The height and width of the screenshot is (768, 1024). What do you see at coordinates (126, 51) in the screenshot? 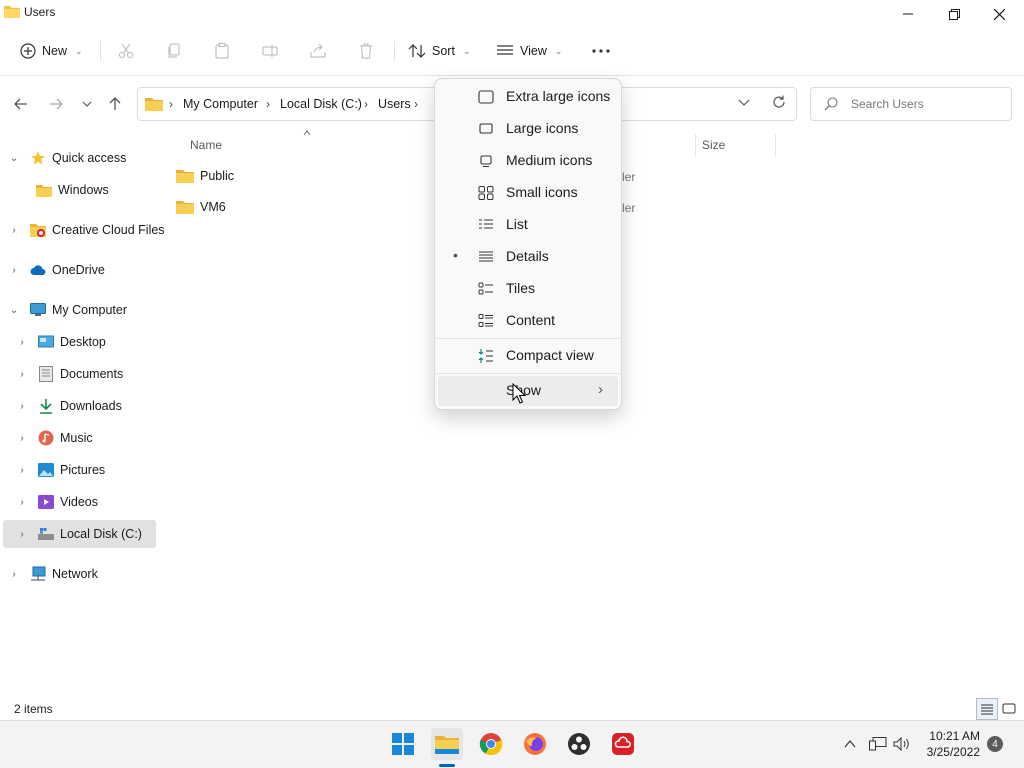
I see `cut-button` at bounding box center [126, 51].